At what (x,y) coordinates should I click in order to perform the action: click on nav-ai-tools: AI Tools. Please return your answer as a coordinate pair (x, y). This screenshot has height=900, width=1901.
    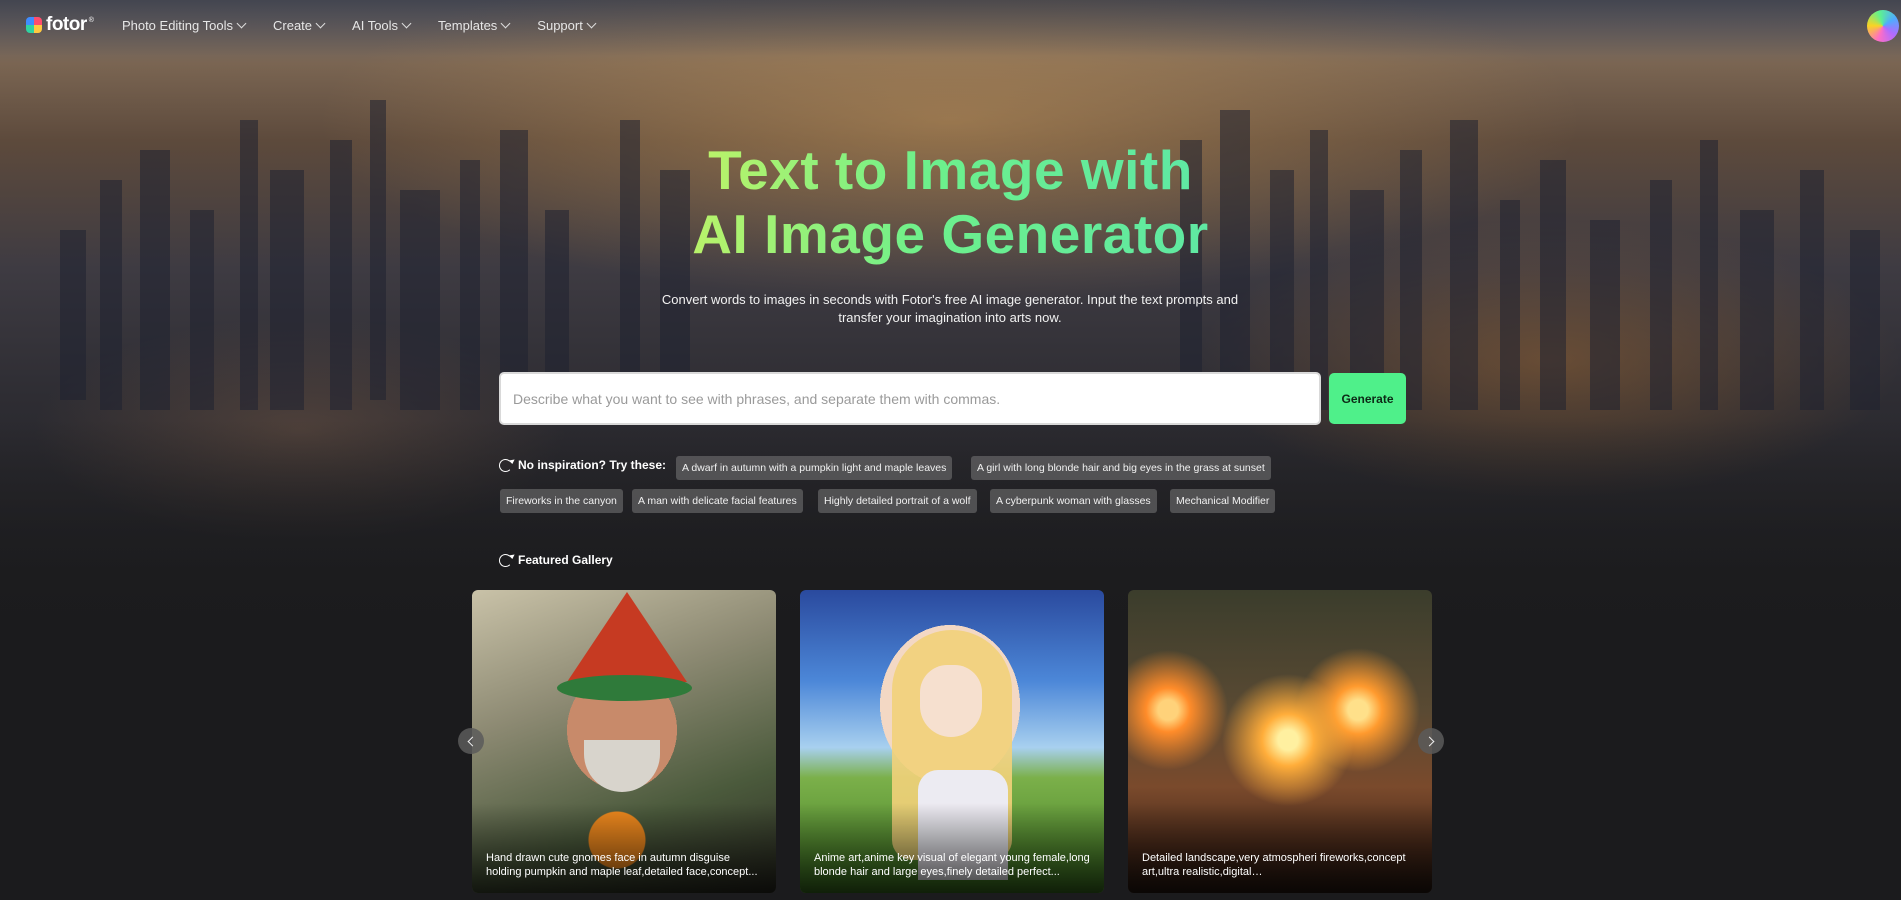
    Looking at the image, I should click on (382, 25).